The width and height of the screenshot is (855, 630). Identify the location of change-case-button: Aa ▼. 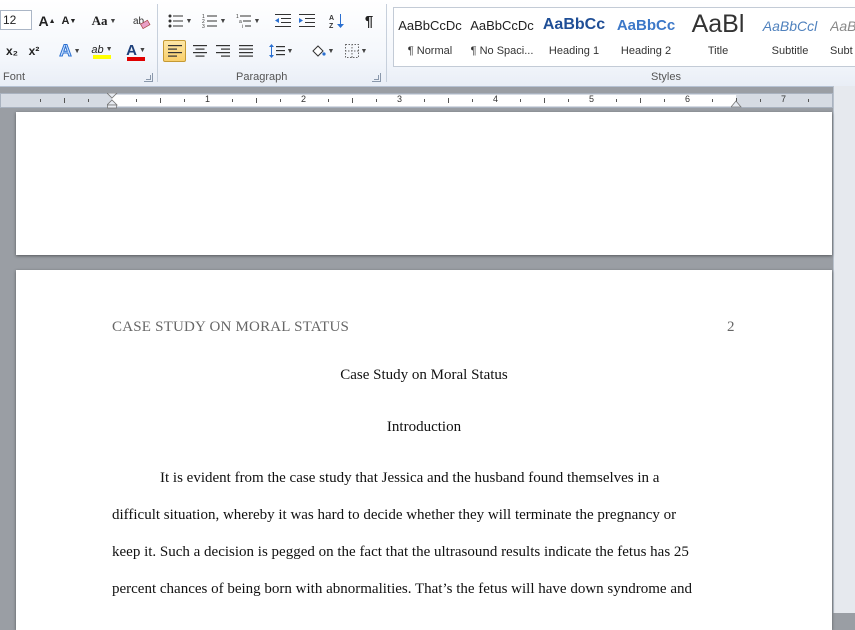
(104, 21).